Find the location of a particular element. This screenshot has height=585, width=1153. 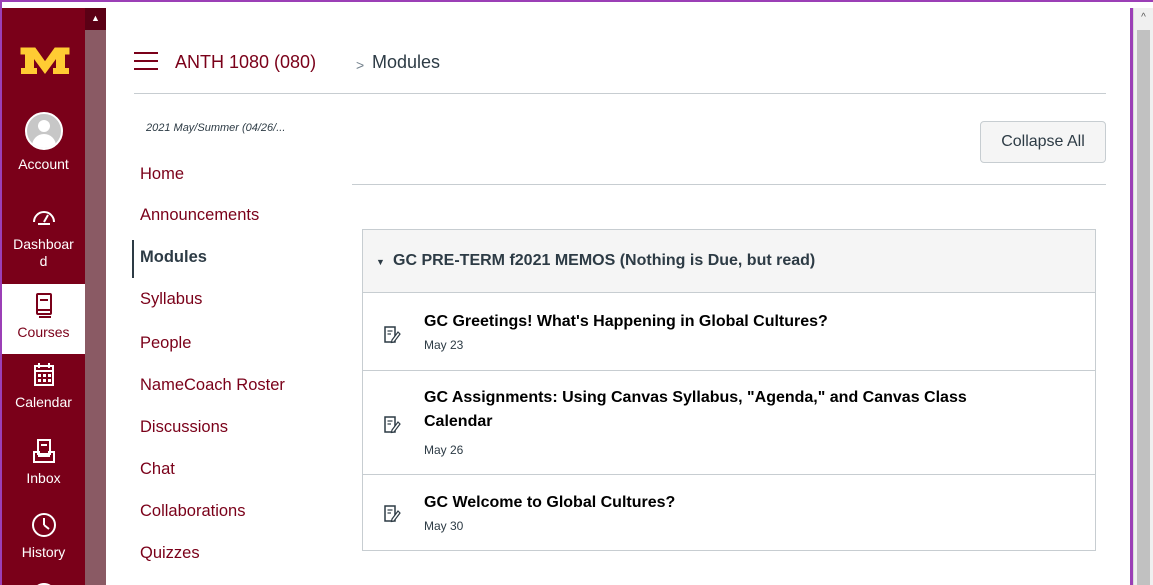

page-scrollbar: ^ is located at coordinates (1143, 296).